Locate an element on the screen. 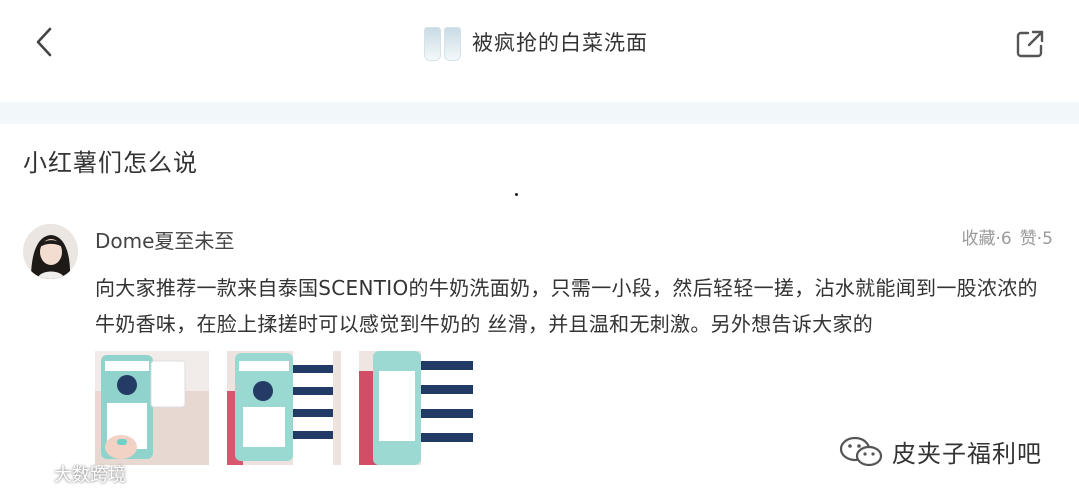 The width and height of the screenshot is (1079, 496). watermark-left: 大数跨境 is located at coordinates (66, 474).